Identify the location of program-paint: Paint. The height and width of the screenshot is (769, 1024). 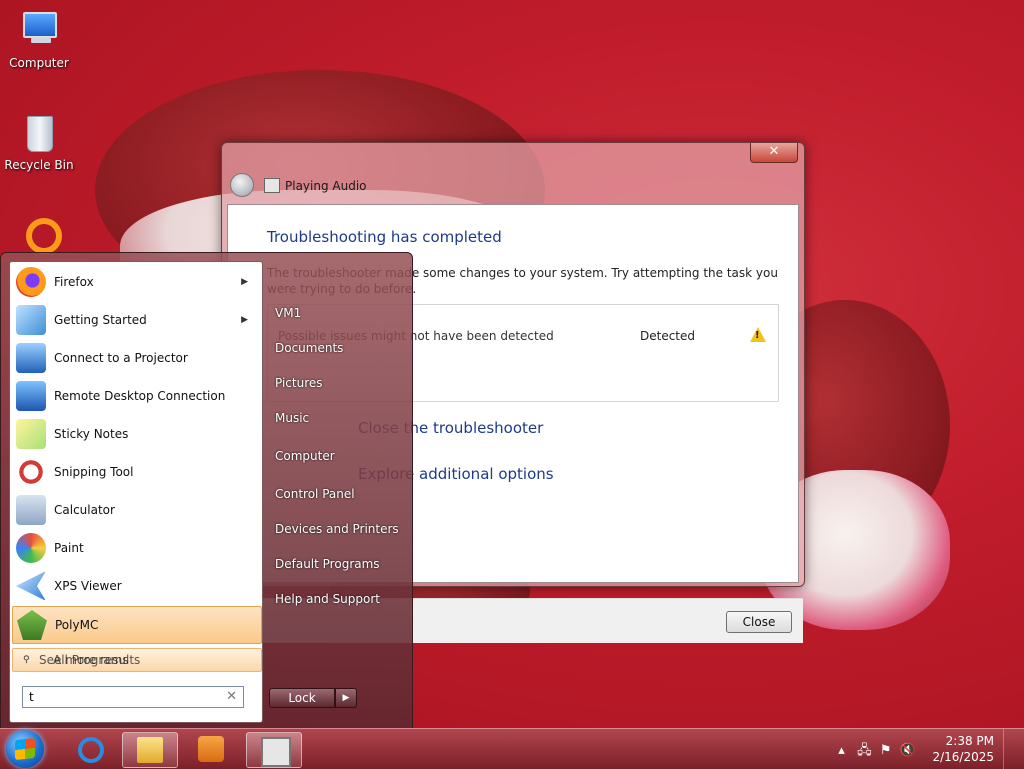
(136, 548).